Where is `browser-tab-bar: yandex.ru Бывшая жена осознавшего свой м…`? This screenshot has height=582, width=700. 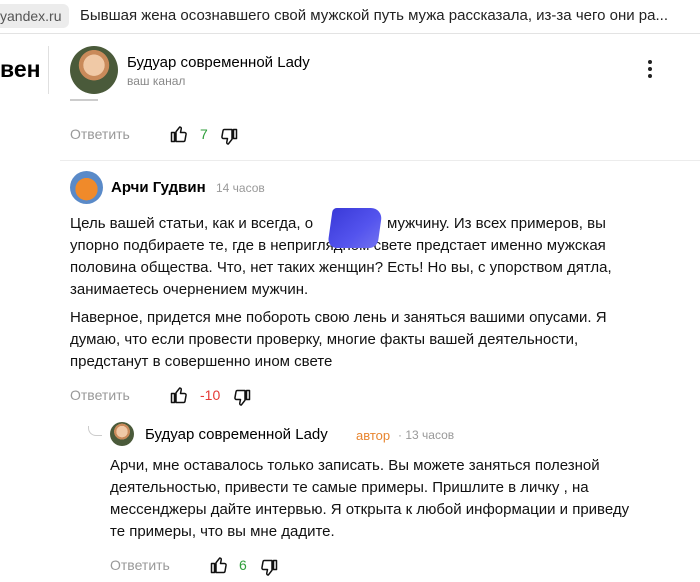 browser-tab-bar: yandex.ru Бывшая жена осознавшего свой м… is located at coordinates (350, 17).